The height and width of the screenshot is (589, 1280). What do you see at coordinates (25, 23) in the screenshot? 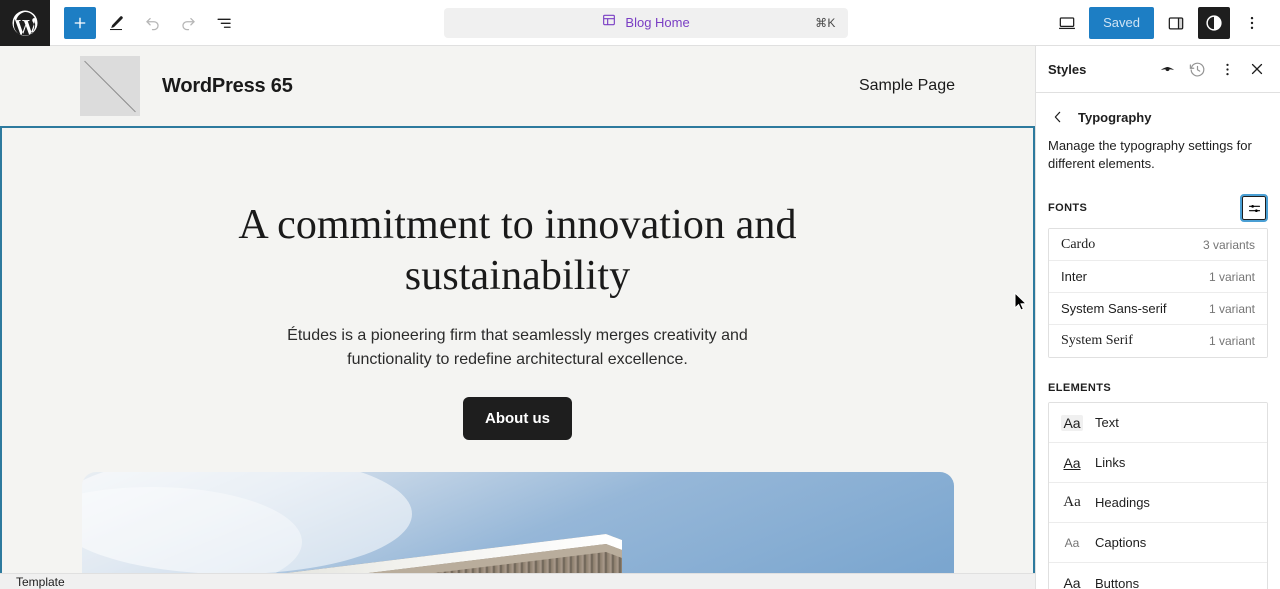
I see `wordpress-logo-icon` at bounding box center [25, 23].